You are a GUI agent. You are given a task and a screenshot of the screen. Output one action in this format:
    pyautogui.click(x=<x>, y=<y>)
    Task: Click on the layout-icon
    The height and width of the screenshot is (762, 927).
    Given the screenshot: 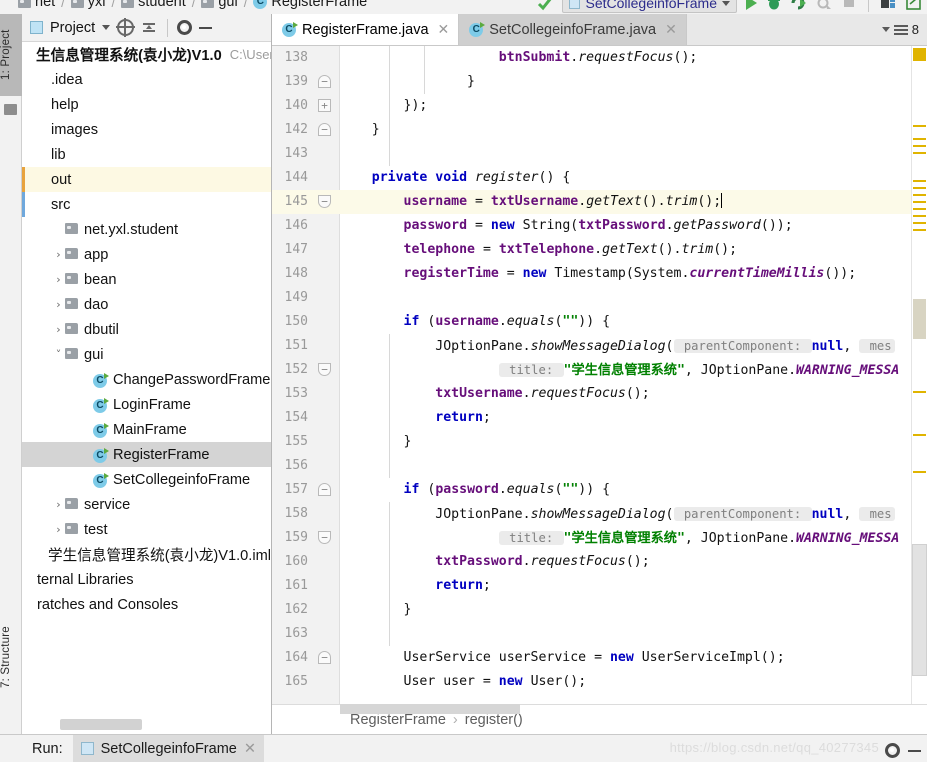 What is the action you would take?
    pyautogui.click(x=888, y=5)
    